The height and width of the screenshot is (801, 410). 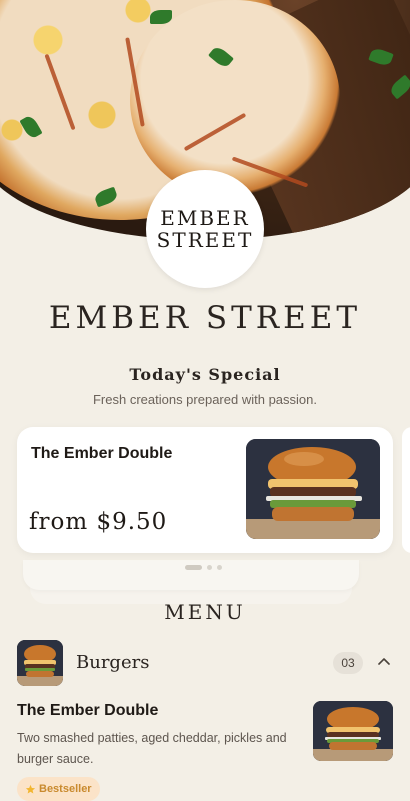 I want to click on category-count-badge: 03, so click(x=348, y=663).